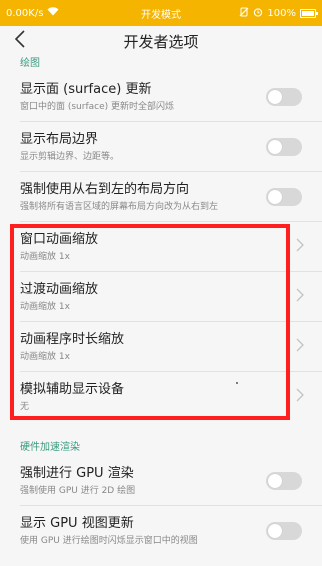  Describe the element at coordinates (70, 157) in the screenshot. I see `setting-subtitle: 显示剪辑边界、边距等。` at that location.